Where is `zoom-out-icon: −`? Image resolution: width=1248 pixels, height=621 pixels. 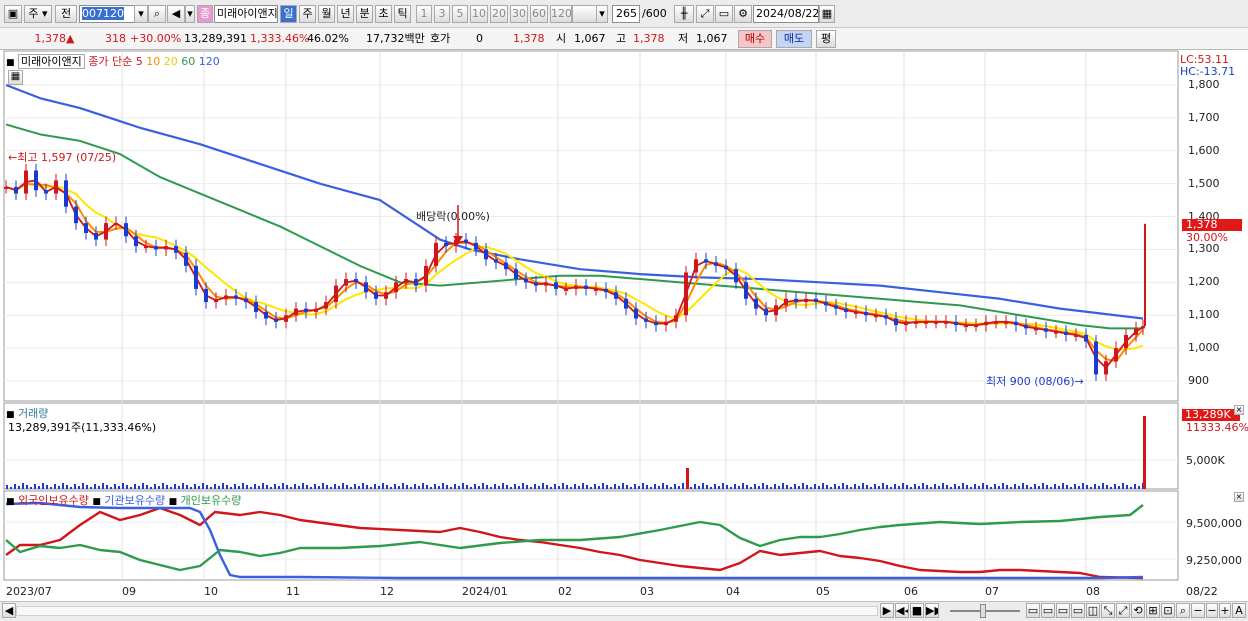 zoom-out-icon: − is located at coordinates (1198, 610).